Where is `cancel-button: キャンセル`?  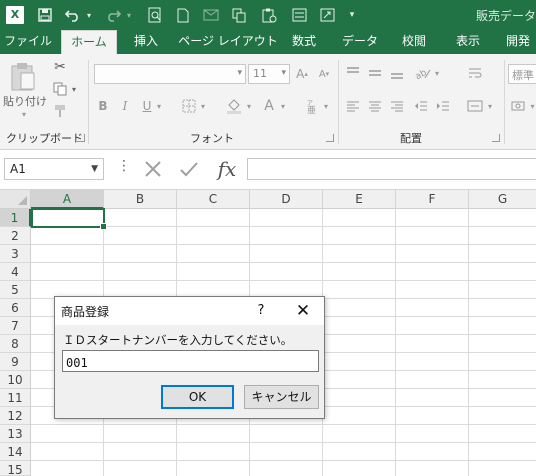 cancel-button: キャンセル is located at coordinates (281, 397).